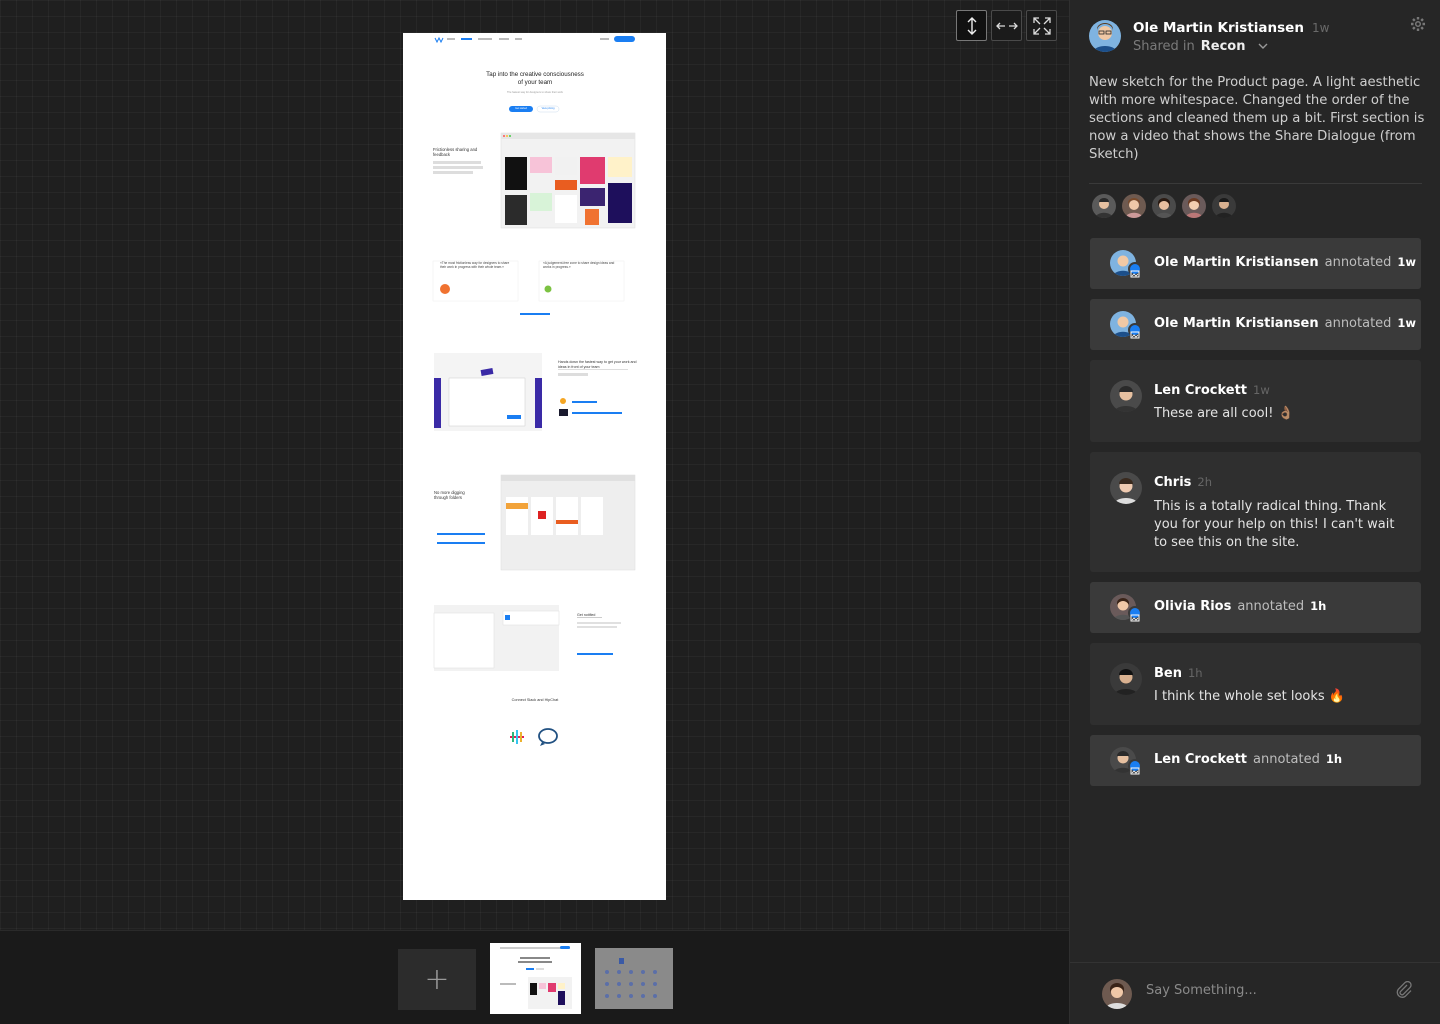  I want to click on arrows-vertical-icon, so click(971, 25).